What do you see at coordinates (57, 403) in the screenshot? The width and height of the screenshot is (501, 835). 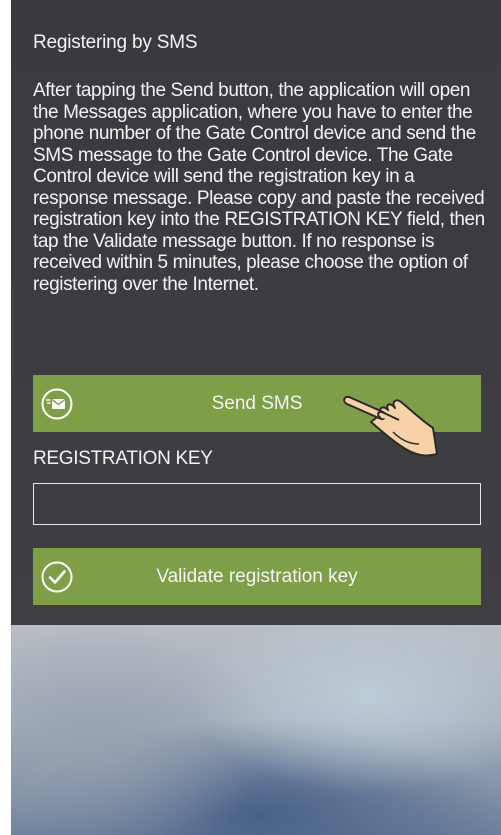 I see `sms-envelope-icon` at bounding box center [57, 403].